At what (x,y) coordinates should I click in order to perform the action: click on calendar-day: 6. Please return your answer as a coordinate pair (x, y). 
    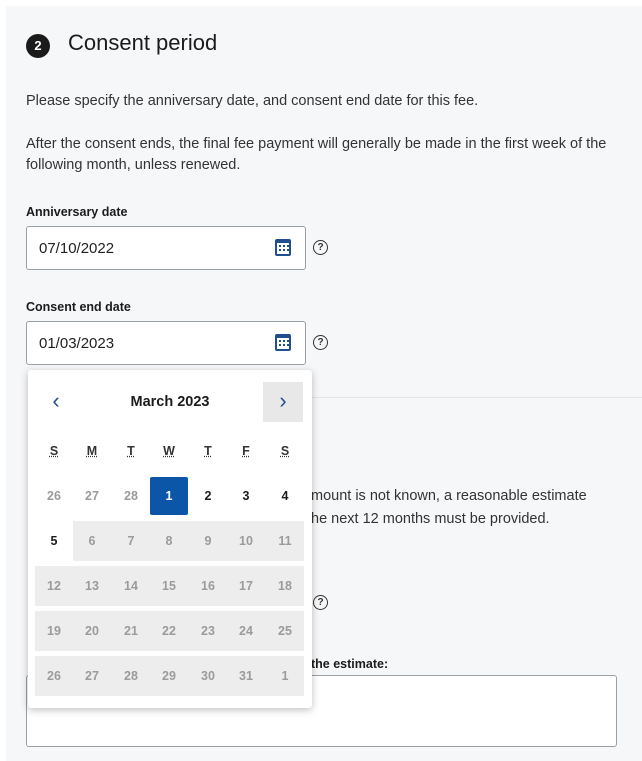
    Looking at the image, I should click on (92, 541).